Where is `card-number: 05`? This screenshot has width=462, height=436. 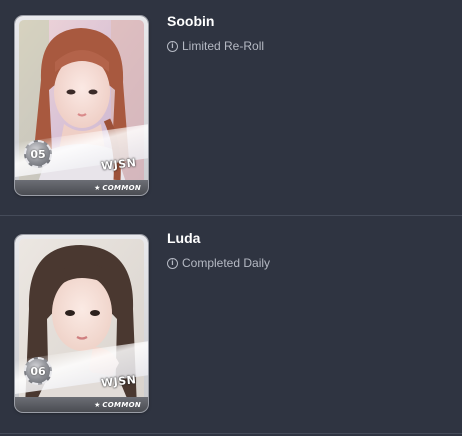 card-number: 05 is located at coordinates (38, 154).